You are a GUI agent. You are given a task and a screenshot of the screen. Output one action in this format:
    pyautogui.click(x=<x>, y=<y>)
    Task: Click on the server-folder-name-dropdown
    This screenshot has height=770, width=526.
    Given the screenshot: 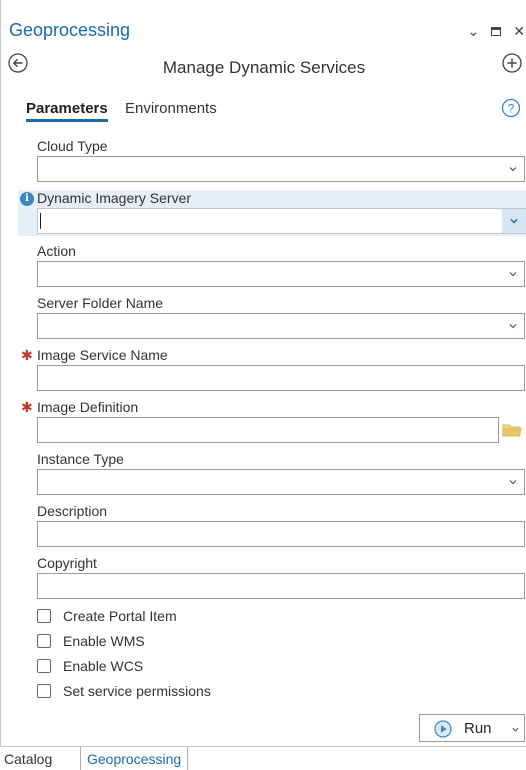 What is the action you would take?
    pyautogui.click(x=281, y=326)
    